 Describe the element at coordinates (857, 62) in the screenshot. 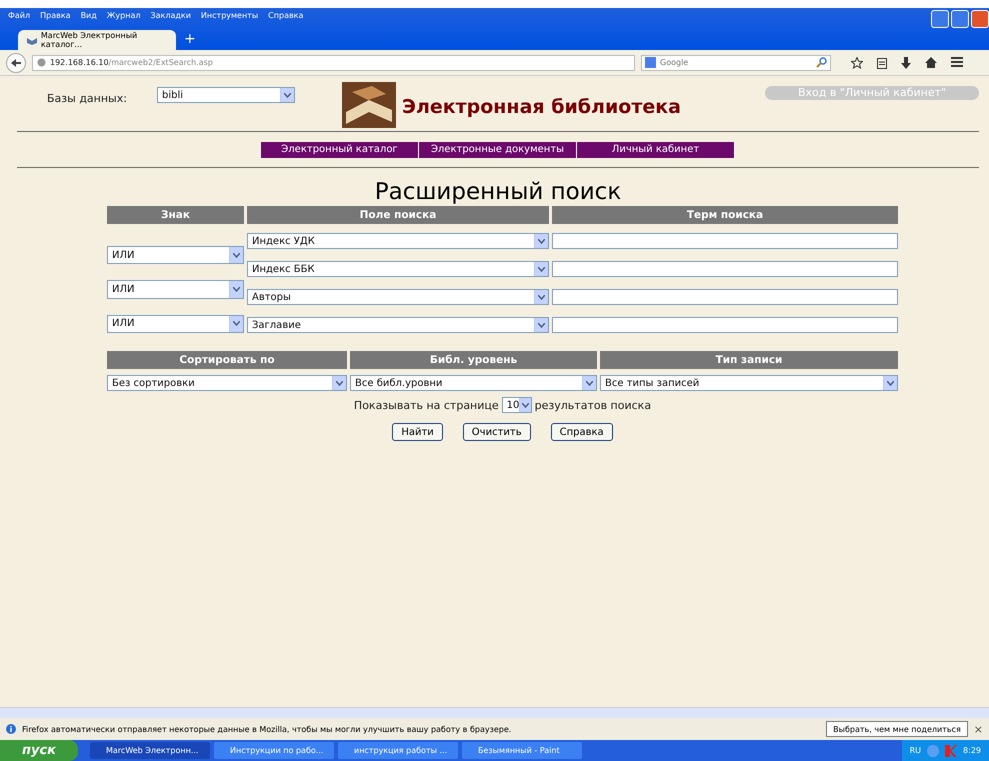

I see `star-icon` at that location.